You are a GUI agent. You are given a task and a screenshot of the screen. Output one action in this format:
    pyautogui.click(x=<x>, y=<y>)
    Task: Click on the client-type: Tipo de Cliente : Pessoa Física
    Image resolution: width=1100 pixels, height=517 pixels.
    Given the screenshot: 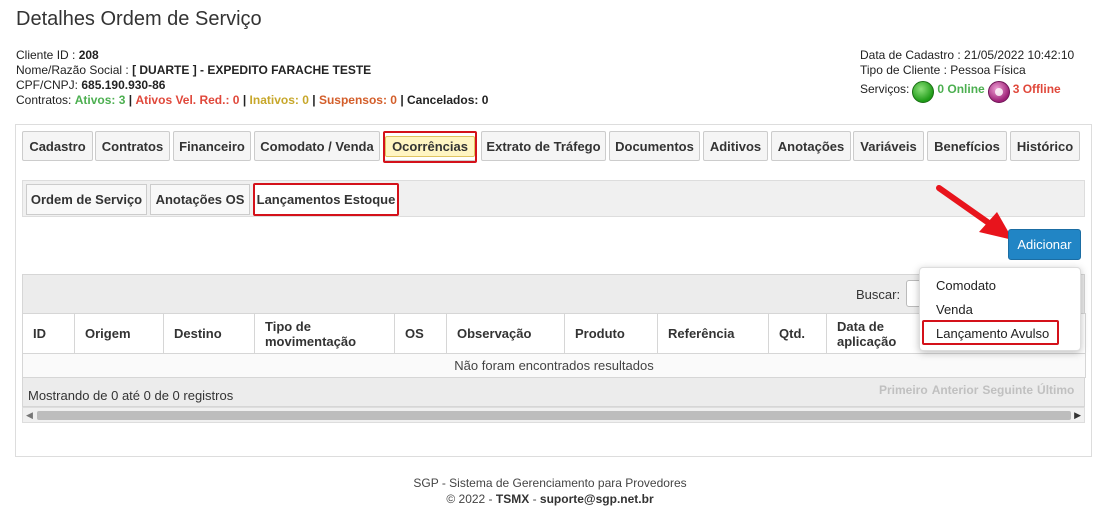 What is the action you would take?
    pyautogui.click(x=943, y=70)
    